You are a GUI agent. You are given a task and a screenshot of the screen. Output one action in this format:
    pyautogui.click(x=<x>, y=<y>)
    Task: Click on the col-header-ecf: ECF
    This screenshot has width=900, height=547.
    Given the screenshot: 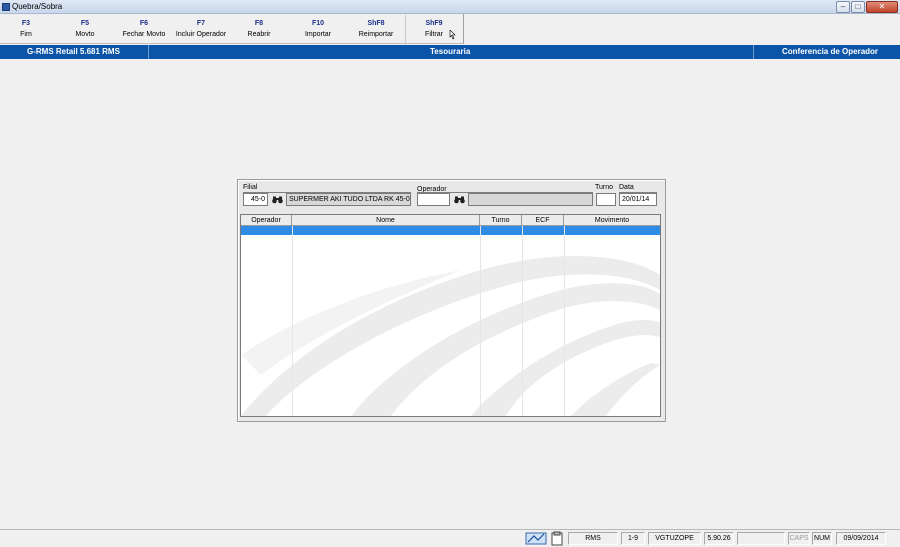 What is the action you would take?
    pyautogui.click(x=543, y=220)
    